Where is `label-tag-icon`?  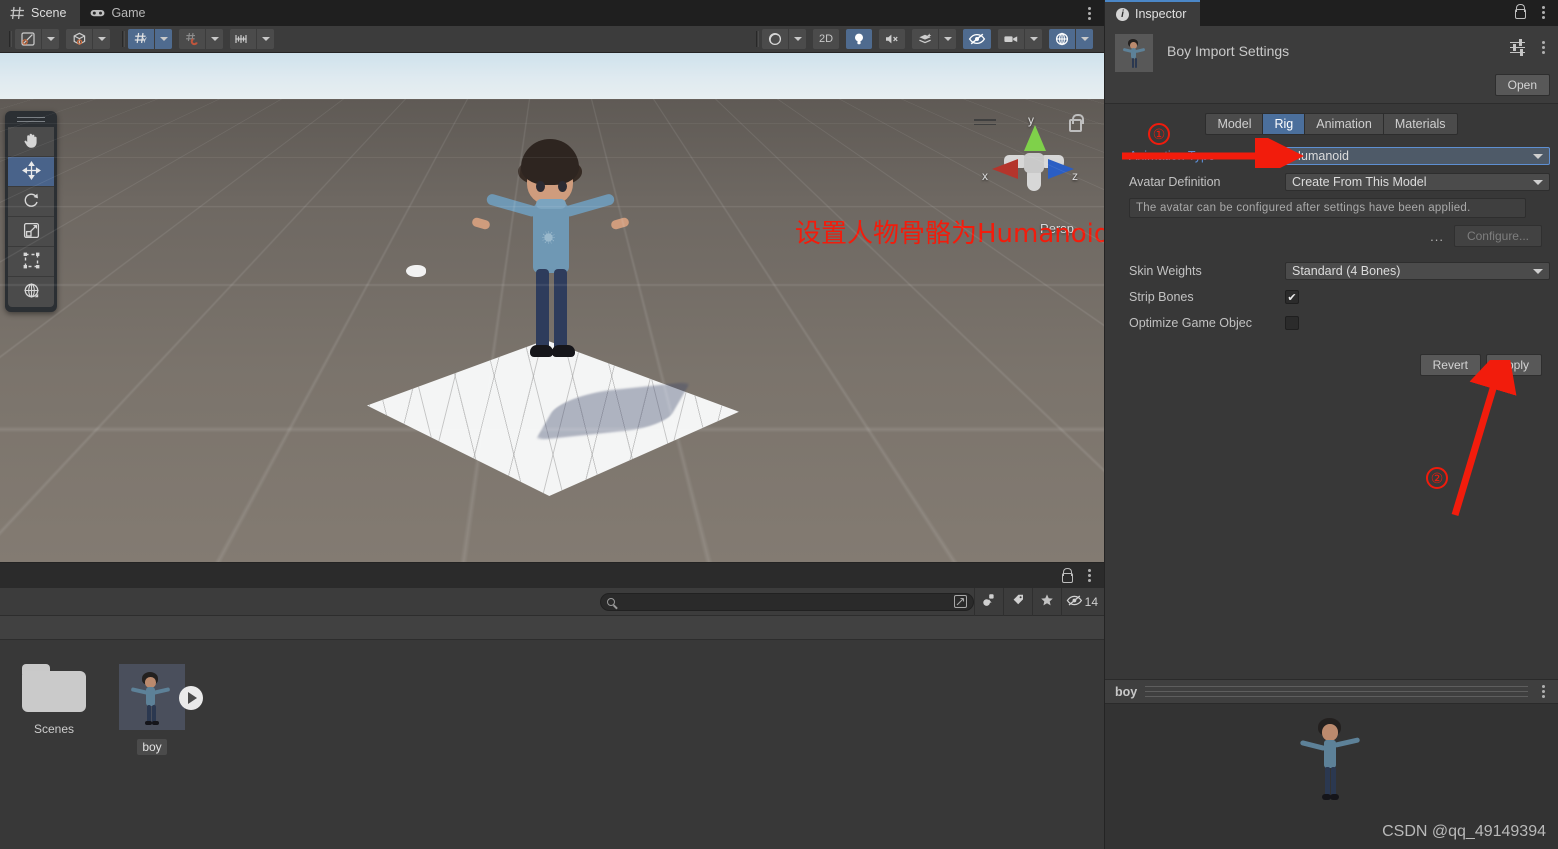
label-tag-icon is located at coordinates (1018, 601).